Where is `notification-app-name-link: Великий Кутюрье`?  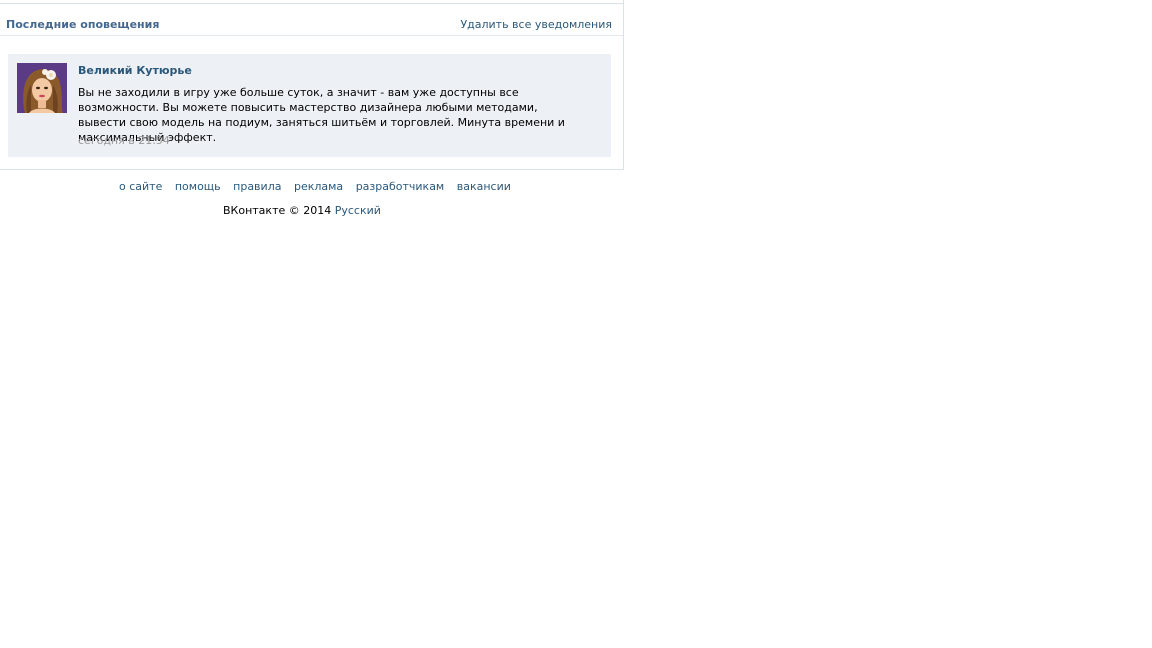 notification-app-name-link: Великий Кутюрье is located at coordinates (135, 70).